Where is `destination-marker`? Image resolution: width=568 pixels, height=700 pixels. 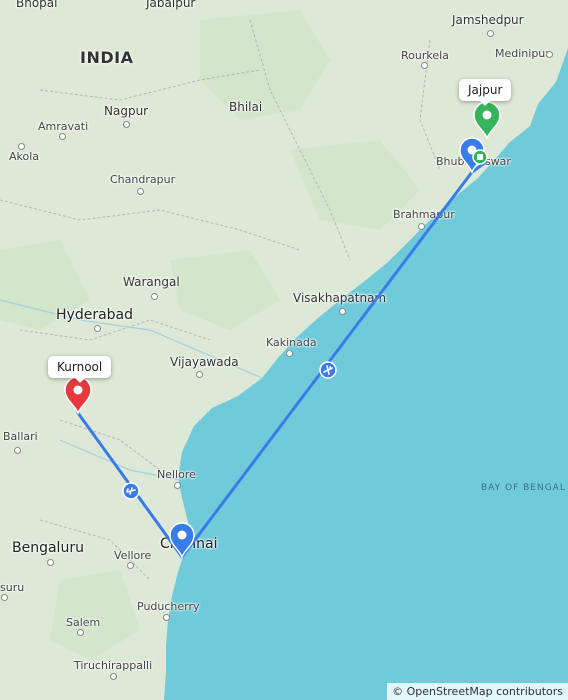 destination-marker is located at coordinates (487, 121).